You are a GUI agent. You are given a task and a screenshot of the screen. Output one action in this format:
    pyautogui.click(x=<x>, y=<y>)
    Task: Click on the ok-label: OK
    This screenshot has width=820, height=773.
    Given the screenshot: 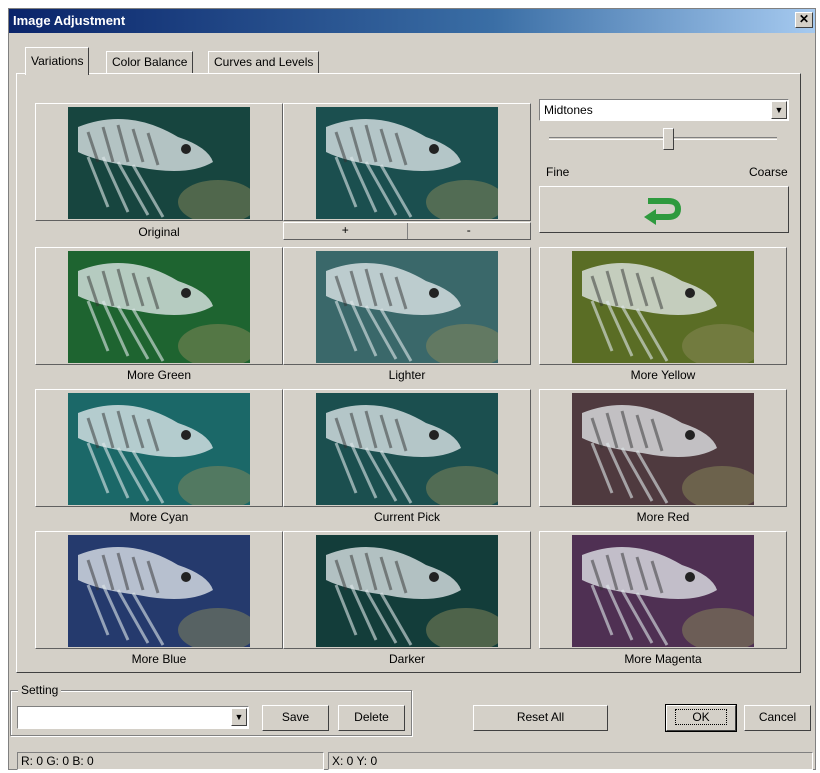 What is the action you would take?
    pyautogui.click(x=701, y=717)
    